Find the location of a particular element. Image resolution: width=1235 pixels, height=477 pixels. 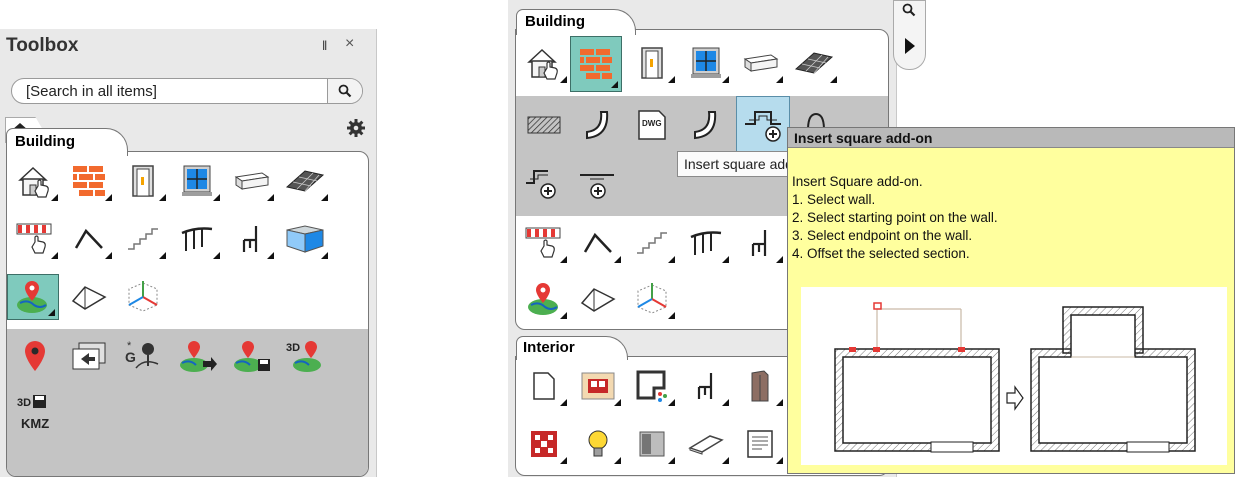

tool-room is located at coordinates (598, 386).